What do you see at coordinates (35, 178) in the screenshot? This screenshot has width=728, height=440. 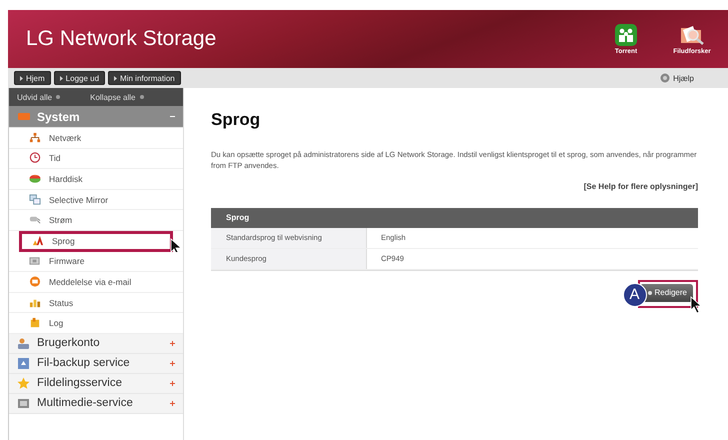 I see `disk-icon` at bounding box center [35, 178].